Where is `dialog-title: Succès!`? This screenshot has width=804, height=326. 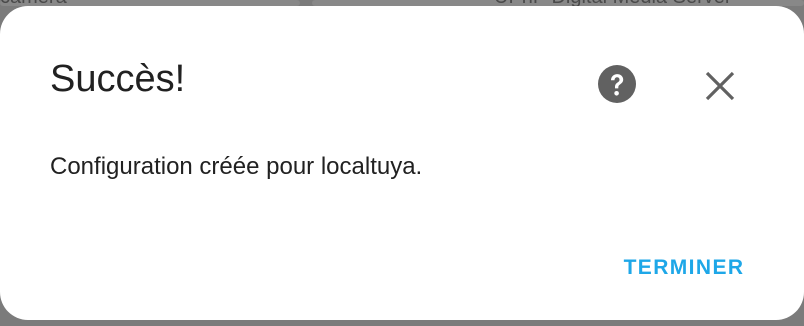 dialog-title: Succès! is located at coordinates (118, 79).